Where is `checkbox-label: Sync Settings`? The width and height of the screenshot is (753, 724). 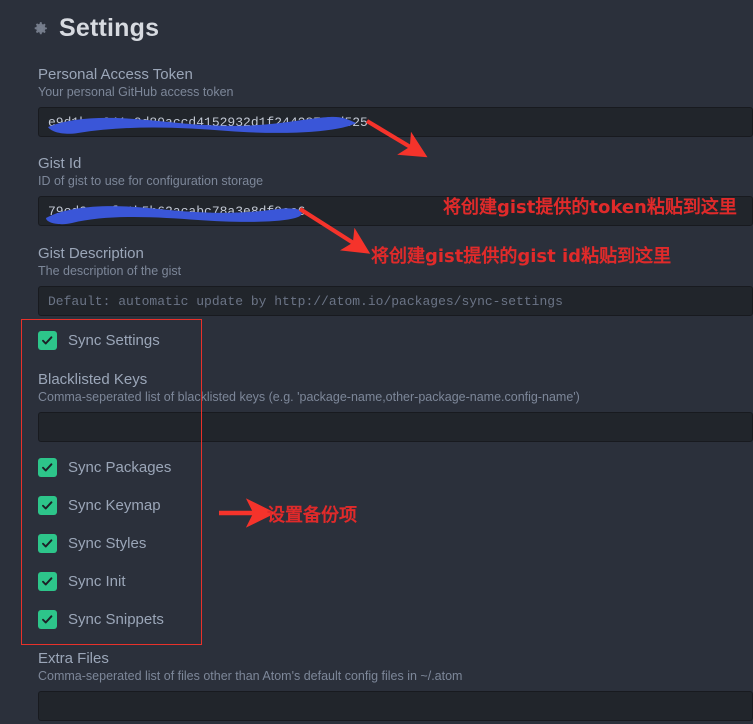
checkbox-label: Sync Settings is located at coordinates (114, 340).